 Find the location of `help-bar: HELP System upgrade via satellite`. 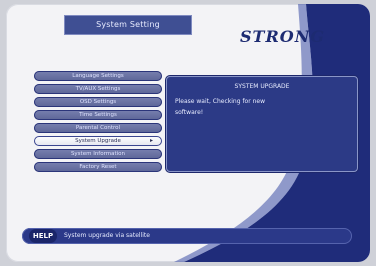

help-bar: HELP System upgrade via satellite is located at coordinates (187, 236).